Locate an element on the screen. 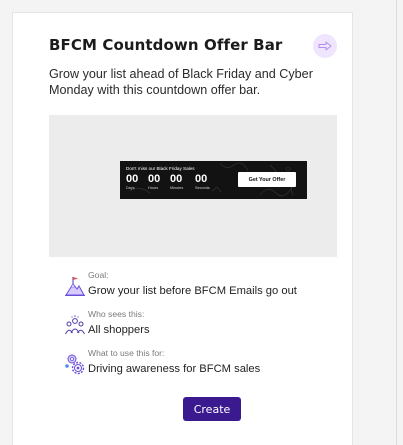 This screenshot has height=445, width=403. next-button is located at coordinates (325, 46).